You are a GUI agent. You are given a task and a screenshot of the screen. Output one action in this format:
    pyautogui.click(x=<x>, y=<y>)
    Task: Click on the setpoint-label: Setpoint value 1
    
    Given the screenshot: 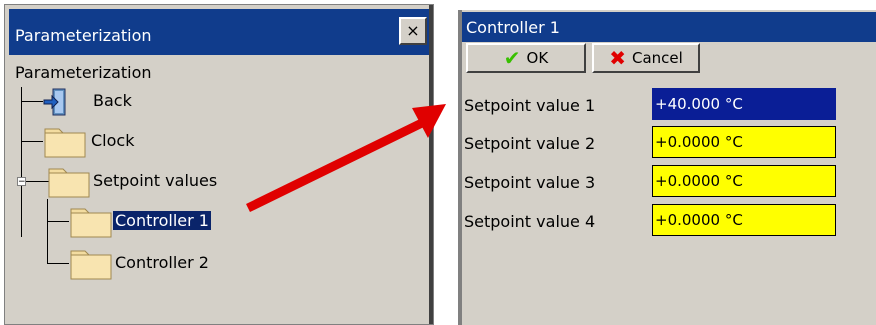 What is the action you would take?
    pyautogui.click(x=530, y=105)
    